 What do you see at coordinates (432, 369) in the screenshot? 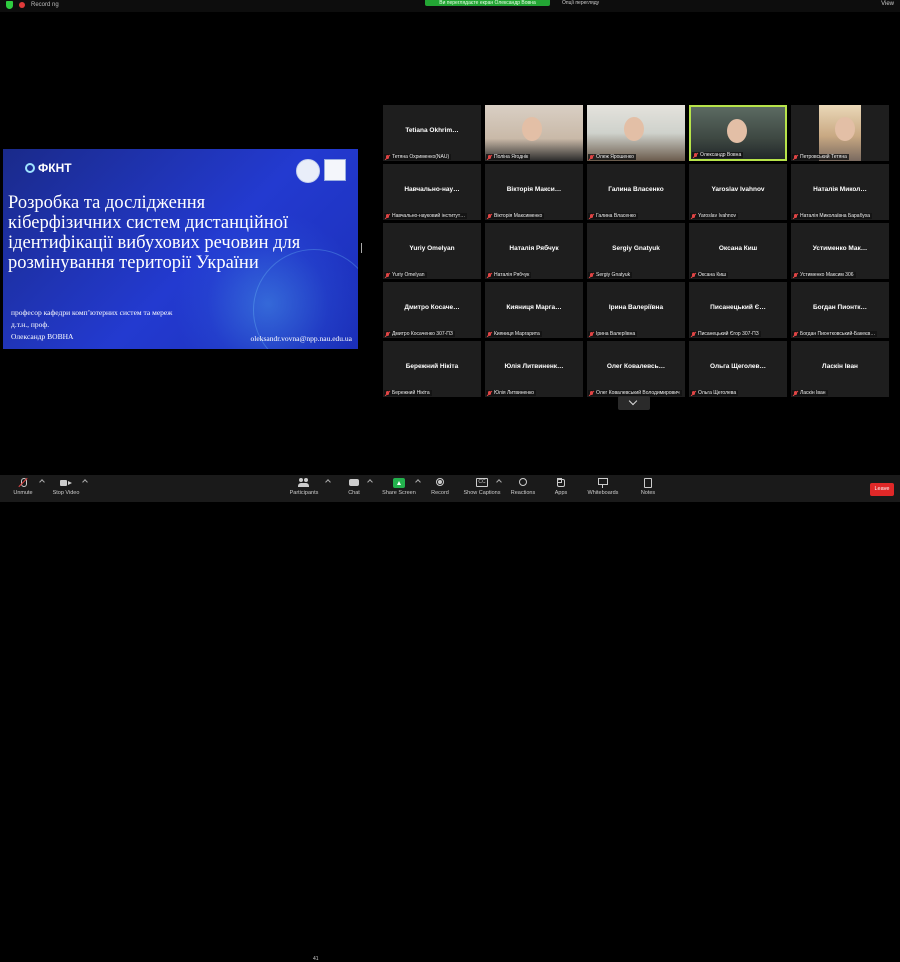
I see `participant-tile: Бережний Нікіта Бережний Нікіта` at bounding box center [432, 369].